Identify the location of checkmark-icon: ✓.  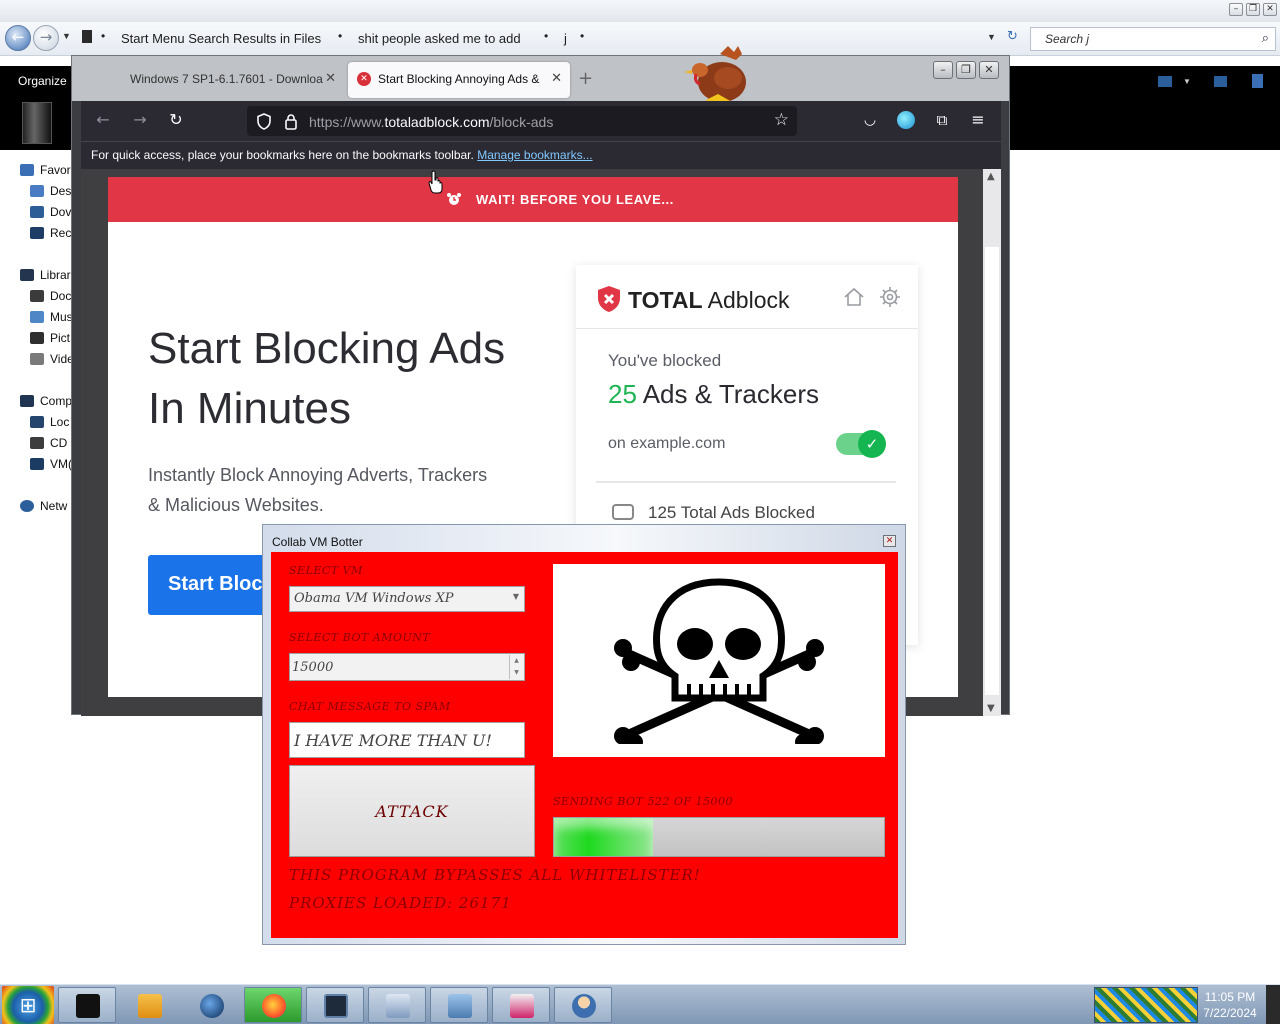
(872, 444).